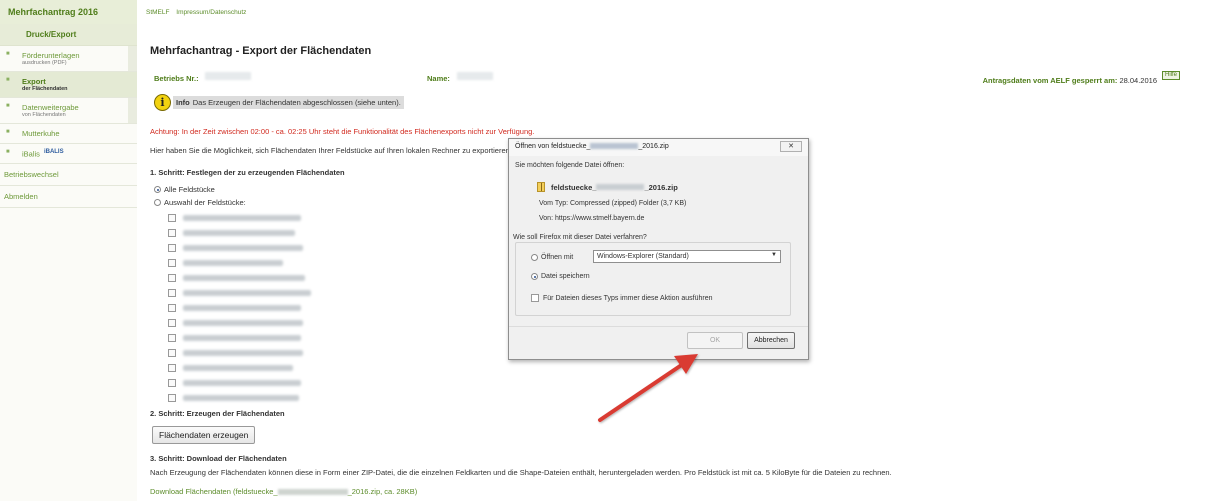  What do you see at coordinates (68, 175) in the screenshot?
I see `sidebar-item-betriebswechsel: Betriebswechsel` at bounding box center [68, 175].